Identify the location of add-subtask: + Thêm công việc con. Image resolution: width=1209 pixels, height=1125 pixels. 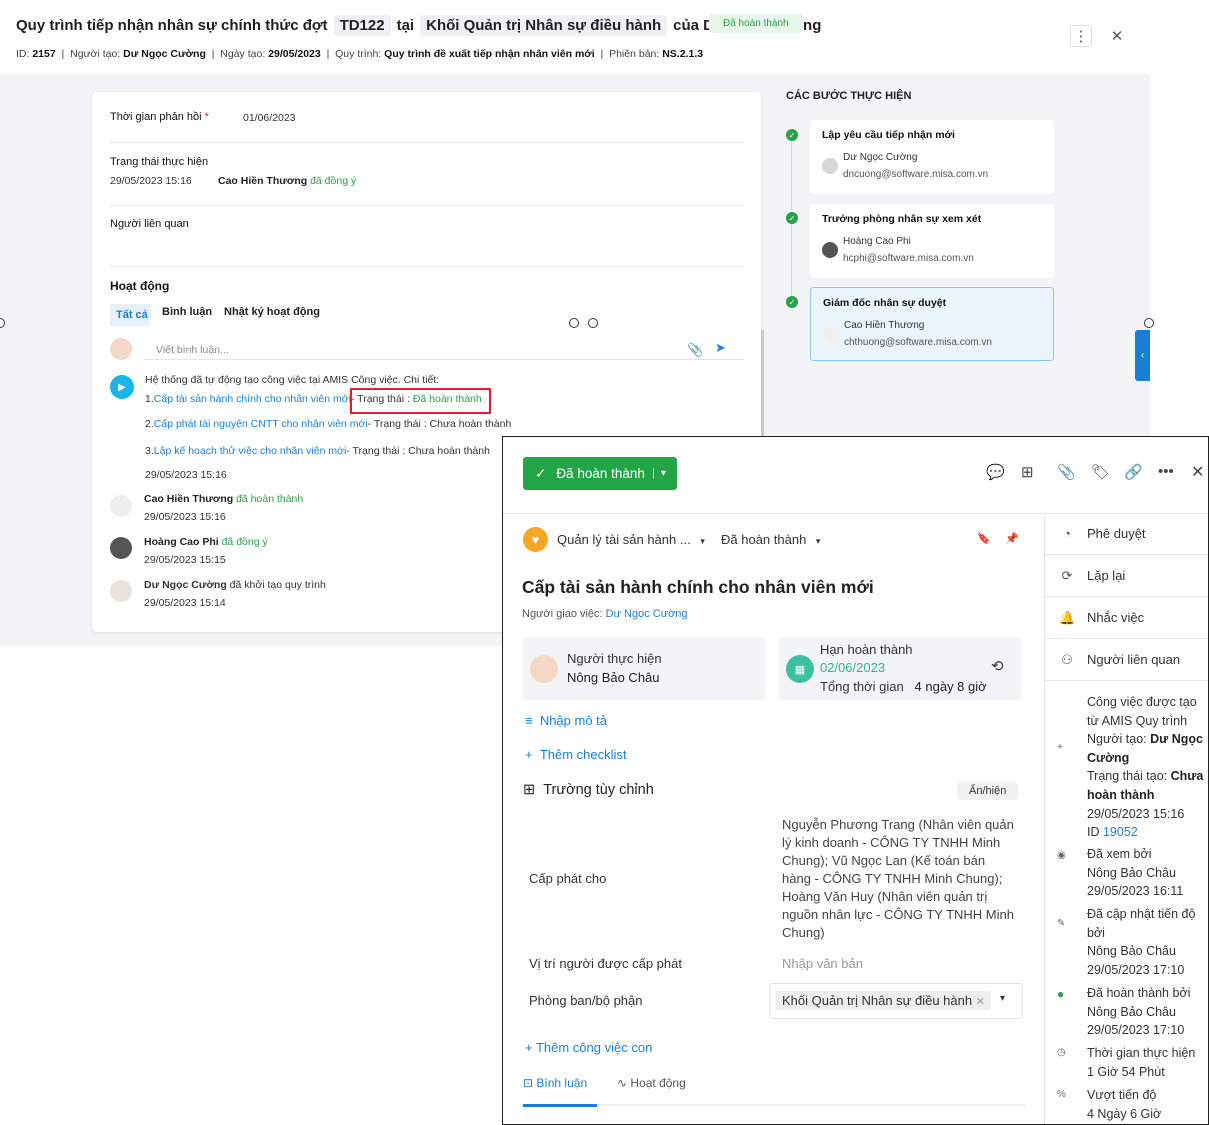
(588, 1047).